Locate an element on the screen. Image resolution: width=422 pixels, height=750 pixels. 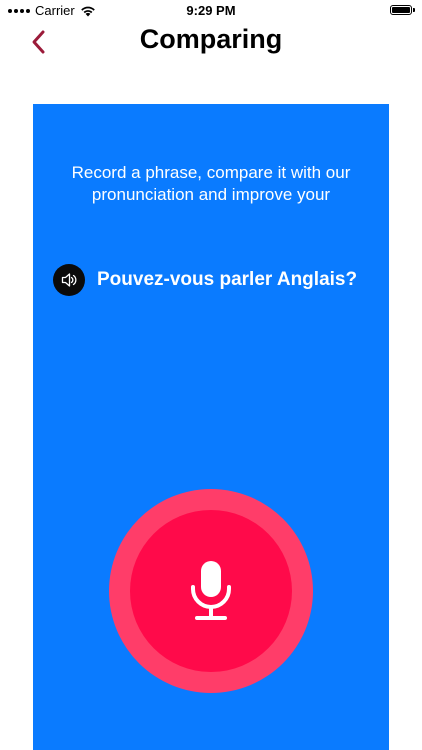
phrase-row: Pouvez-vous parler Anglais? is located at coordinates (205, 280).